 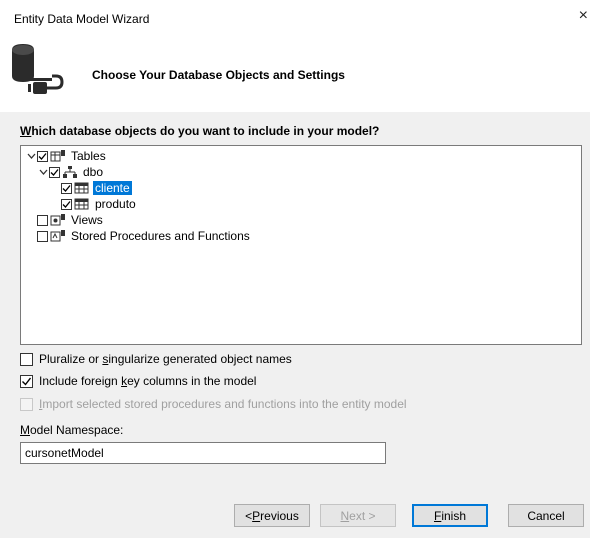 I want to click on schema-icon, so click(x=70, y=172).